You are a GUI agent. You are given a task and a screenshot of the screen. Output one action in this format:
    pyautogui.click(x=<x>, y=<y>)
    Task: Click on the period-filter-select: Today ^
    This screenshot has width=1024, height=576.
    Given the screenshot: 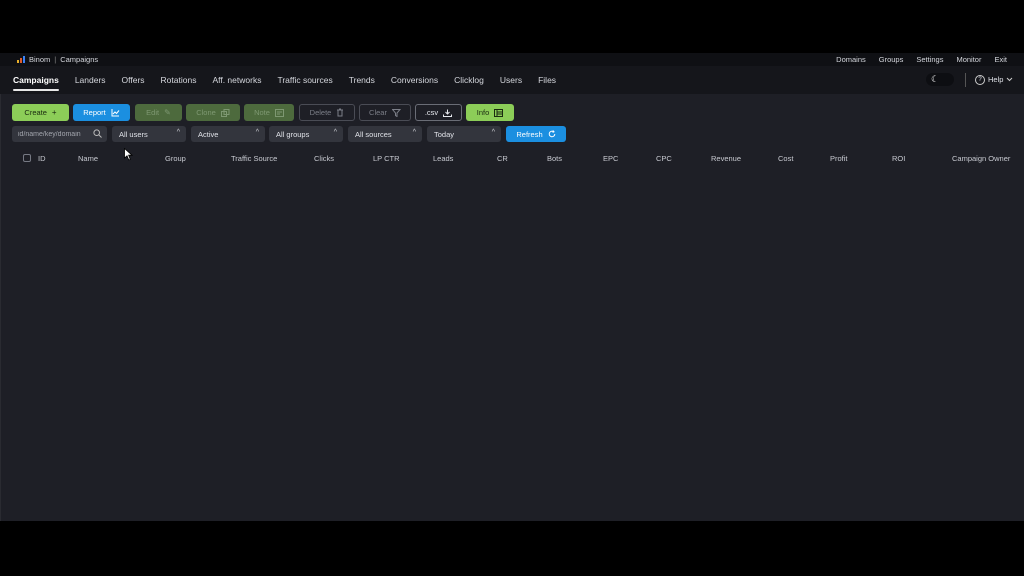 What is the action you would take?
    pyautogui.click(x=464, y=134)
    